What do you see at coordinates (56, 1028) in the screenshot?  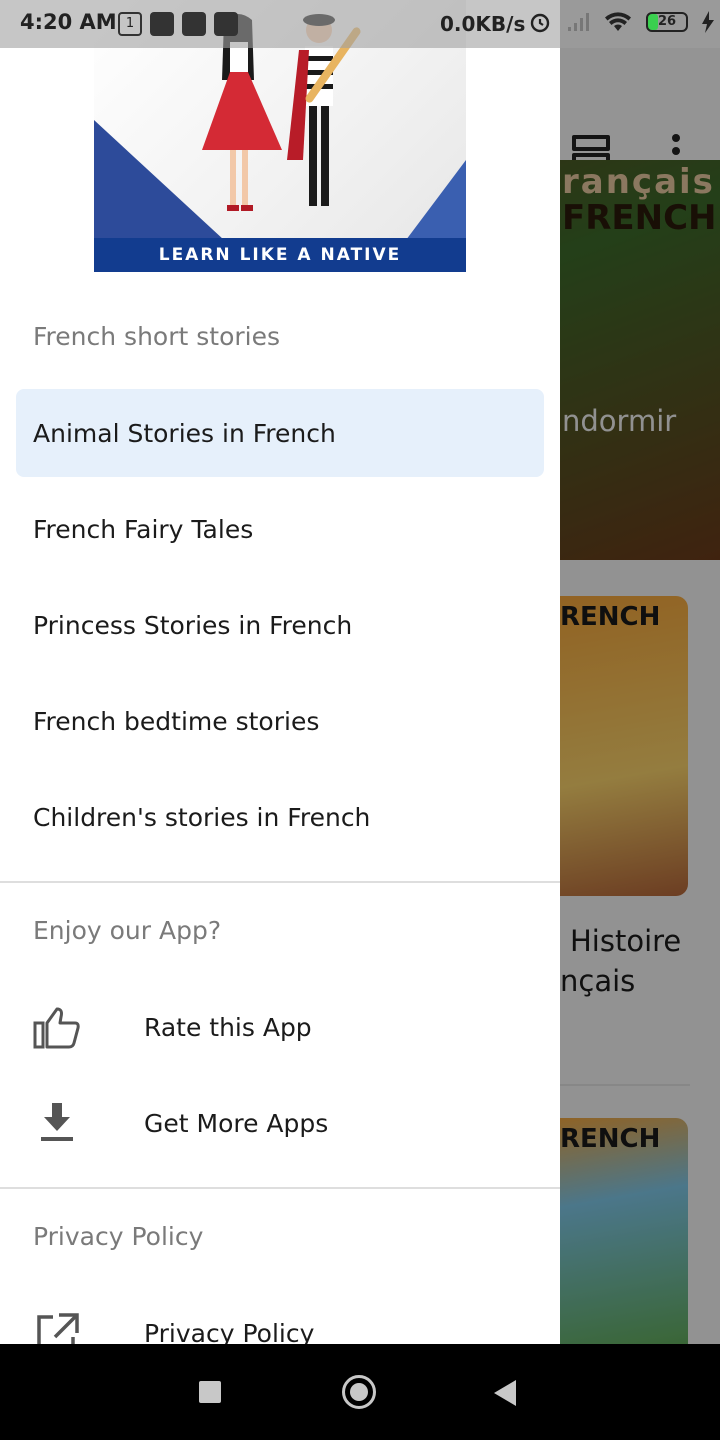 I see `thumbs-up-icon` at bounding box center [56, 1028].